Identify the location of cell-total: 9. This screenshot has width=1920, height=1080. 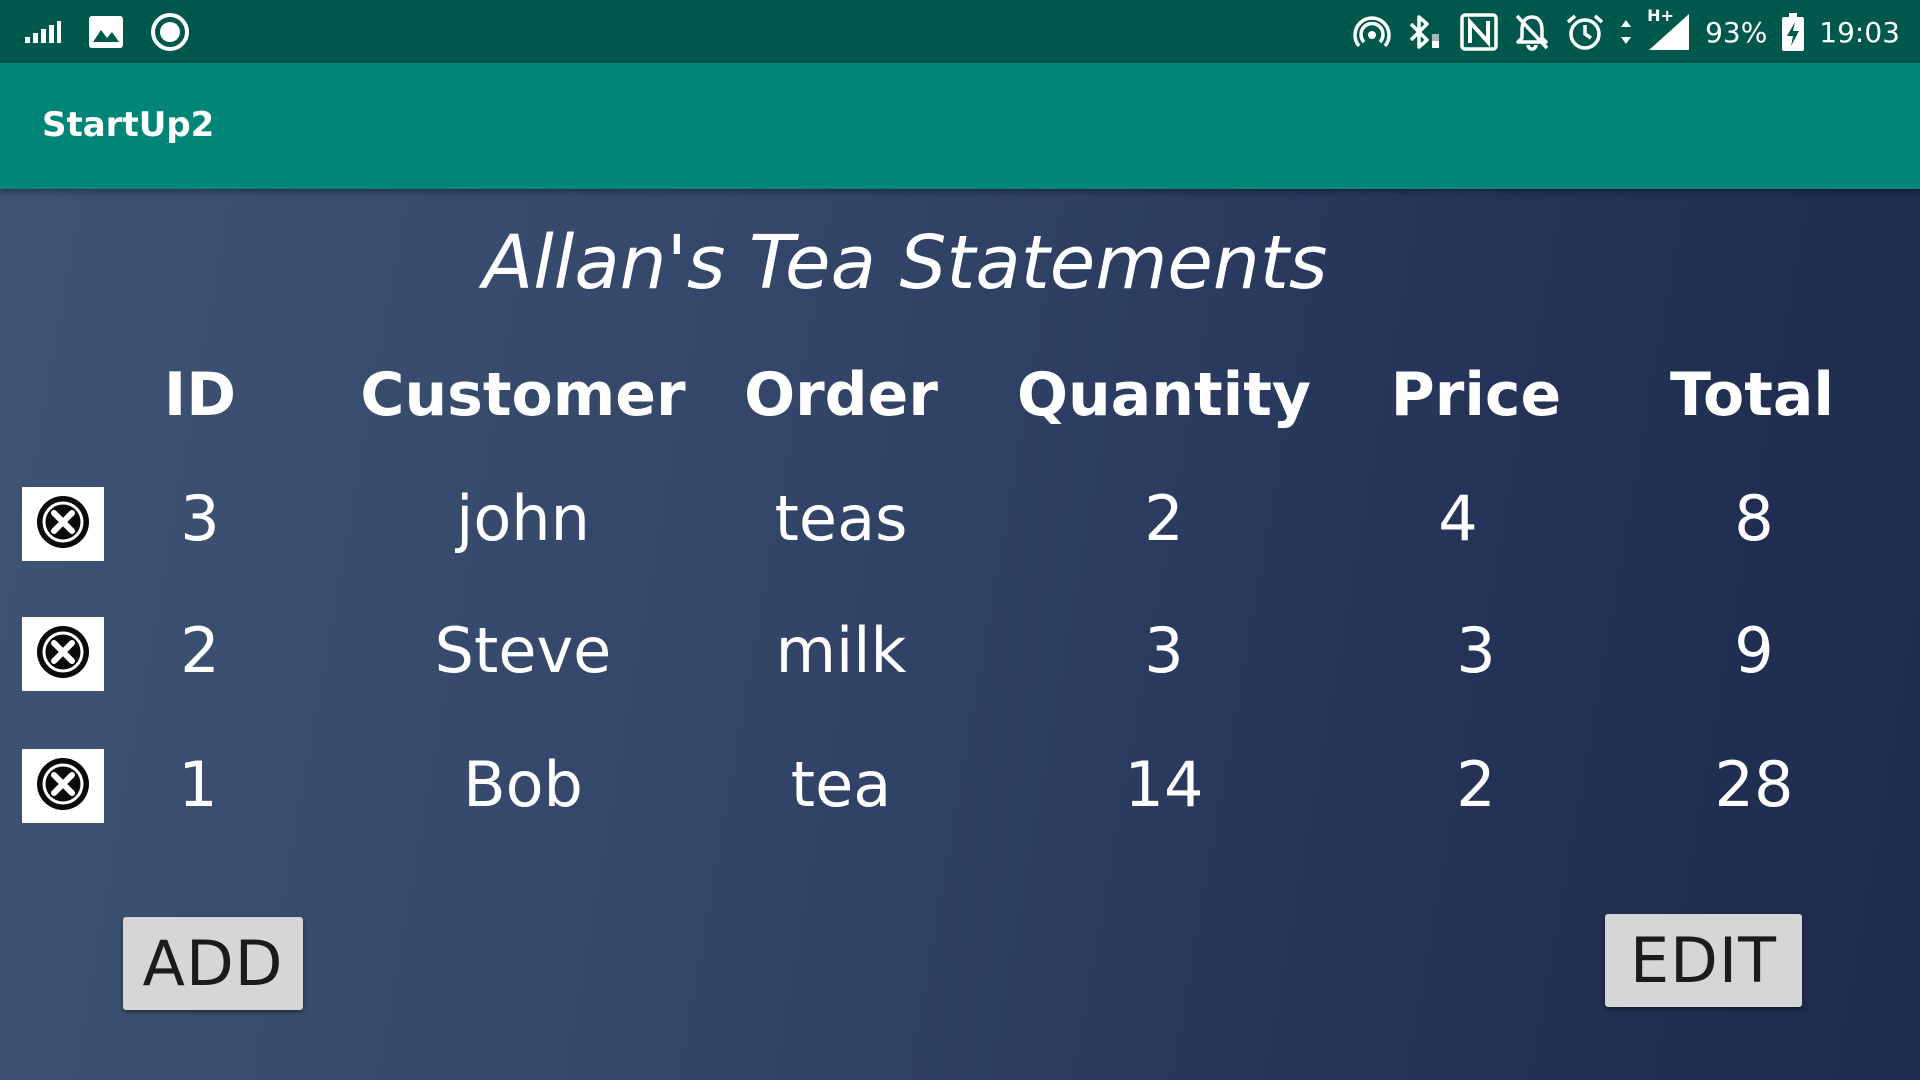
(1754, 650).